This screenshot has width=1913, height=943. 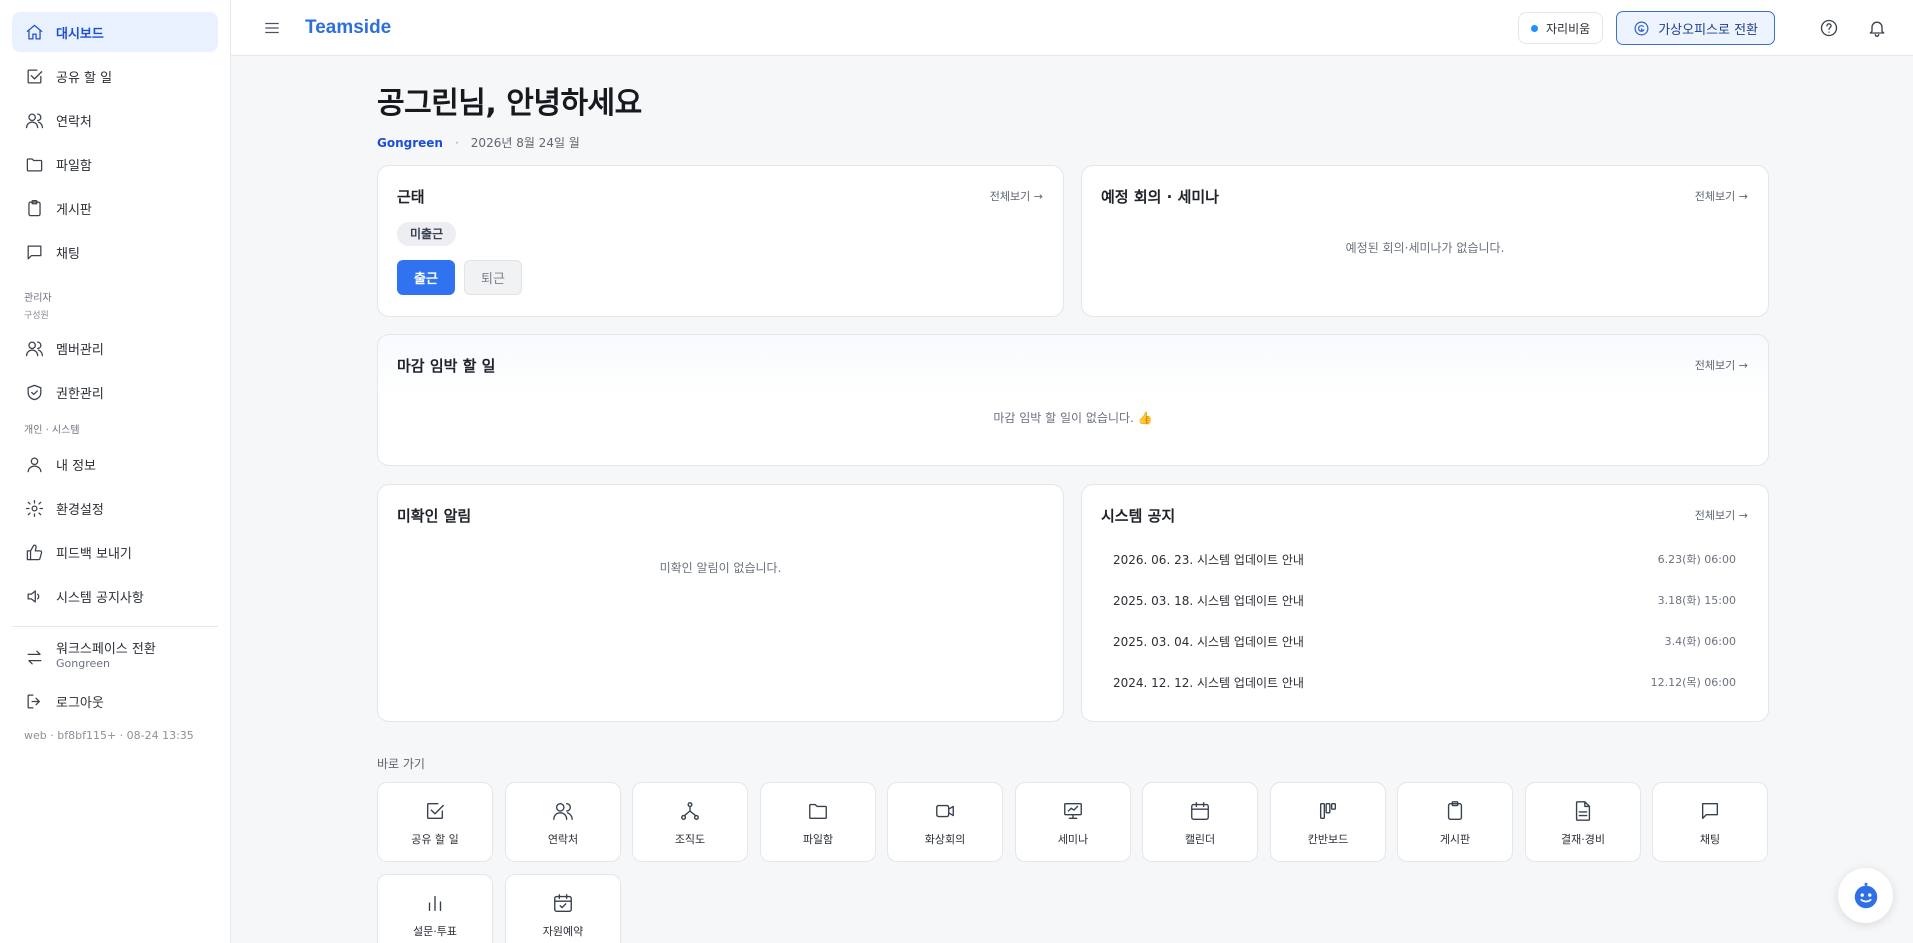 I want to click on quick-link-label: 캘린더, so click(x=1200, y=839).